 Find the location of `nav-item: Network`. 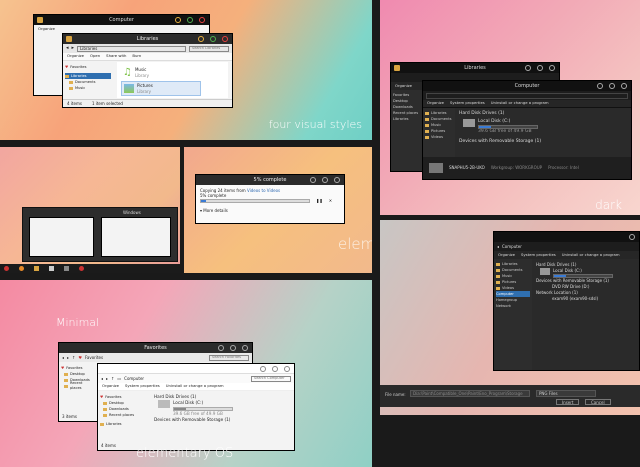

nav-item: Network is located at coordinates (513, 306).